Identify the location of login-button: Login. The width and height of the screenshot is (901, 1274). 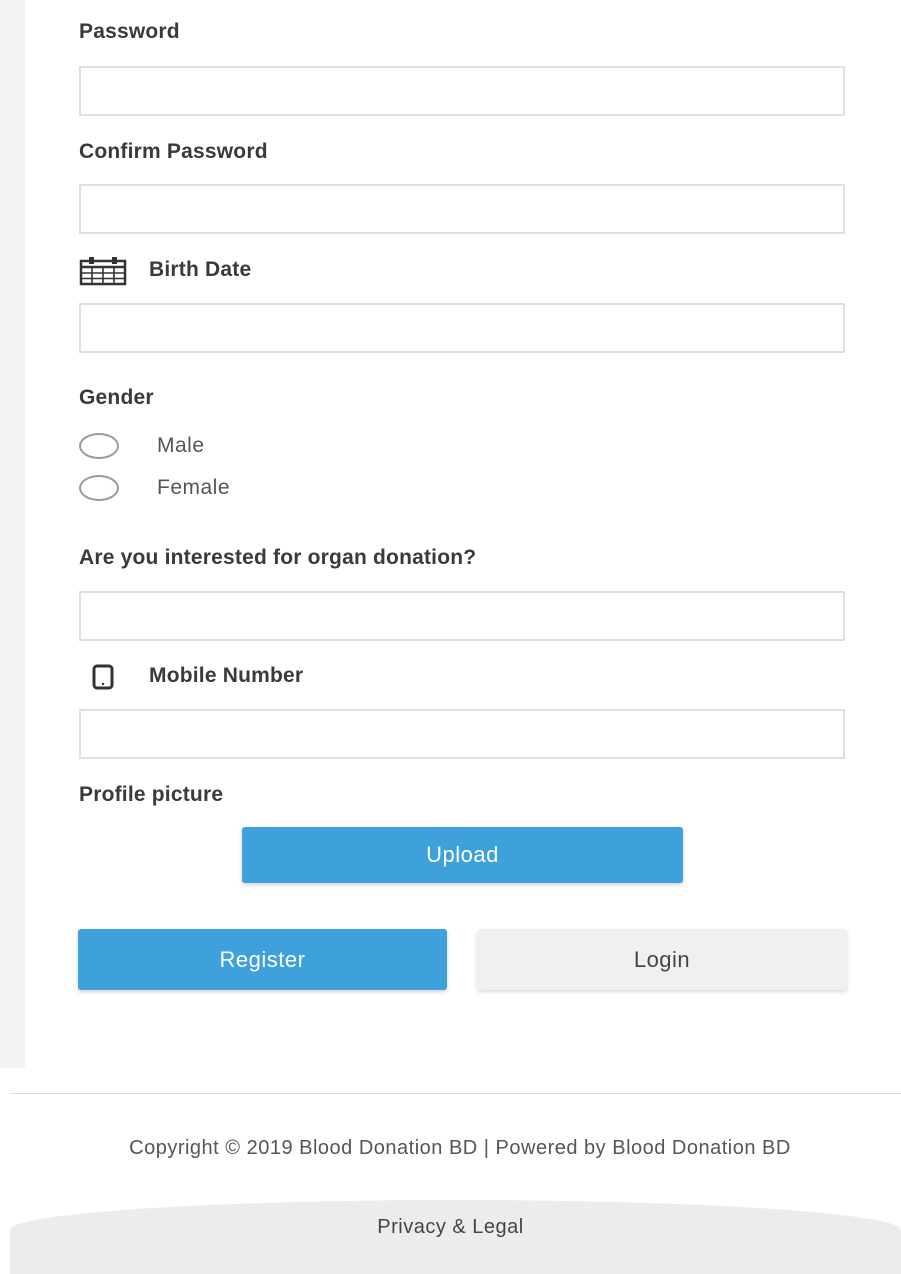
(662, 959).